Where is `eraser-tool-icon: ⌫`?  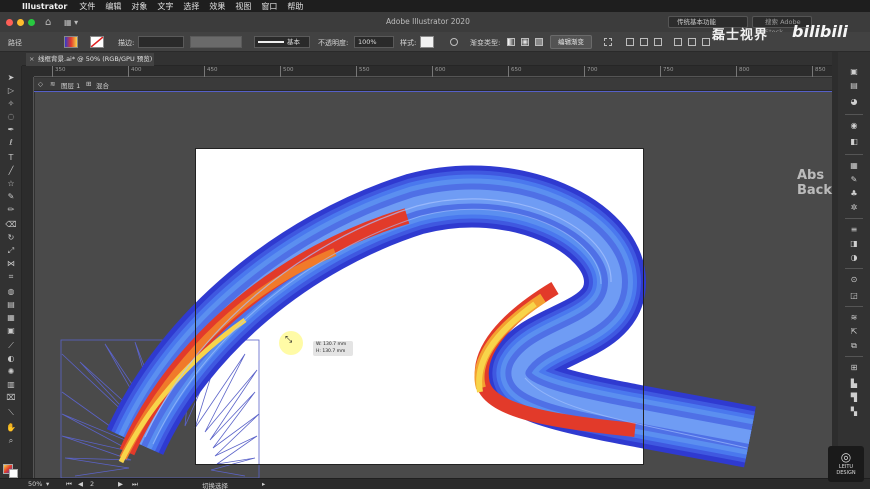 eraser-tool-icon: ⌫ is located at coordinates (11, 224).